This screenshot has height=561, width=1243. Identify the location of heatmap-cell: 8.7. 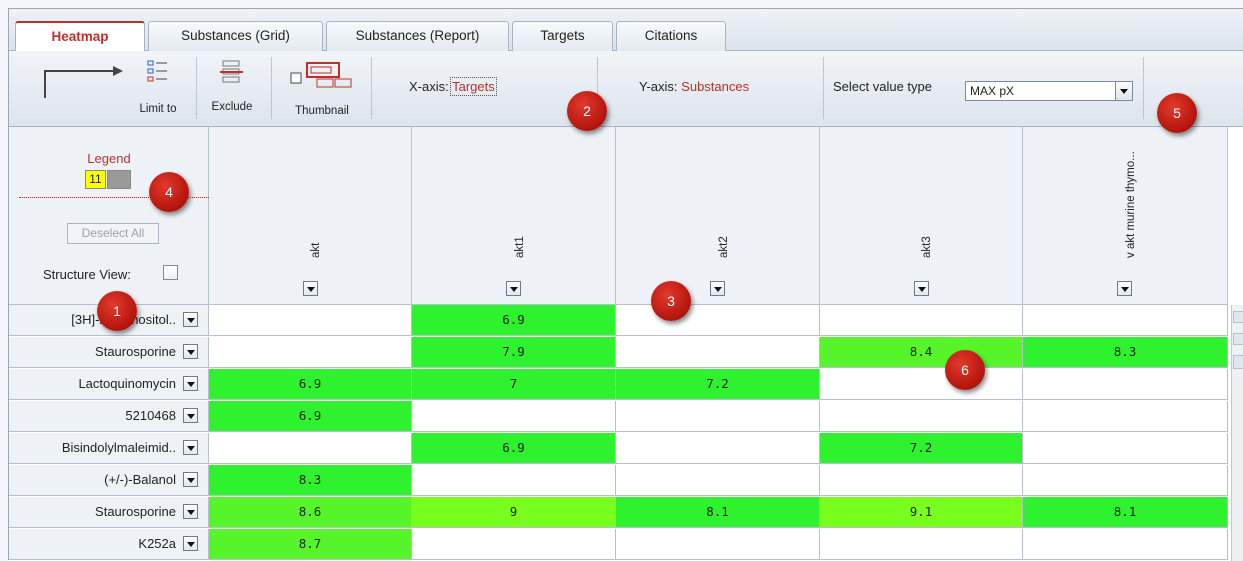
(310, 544).